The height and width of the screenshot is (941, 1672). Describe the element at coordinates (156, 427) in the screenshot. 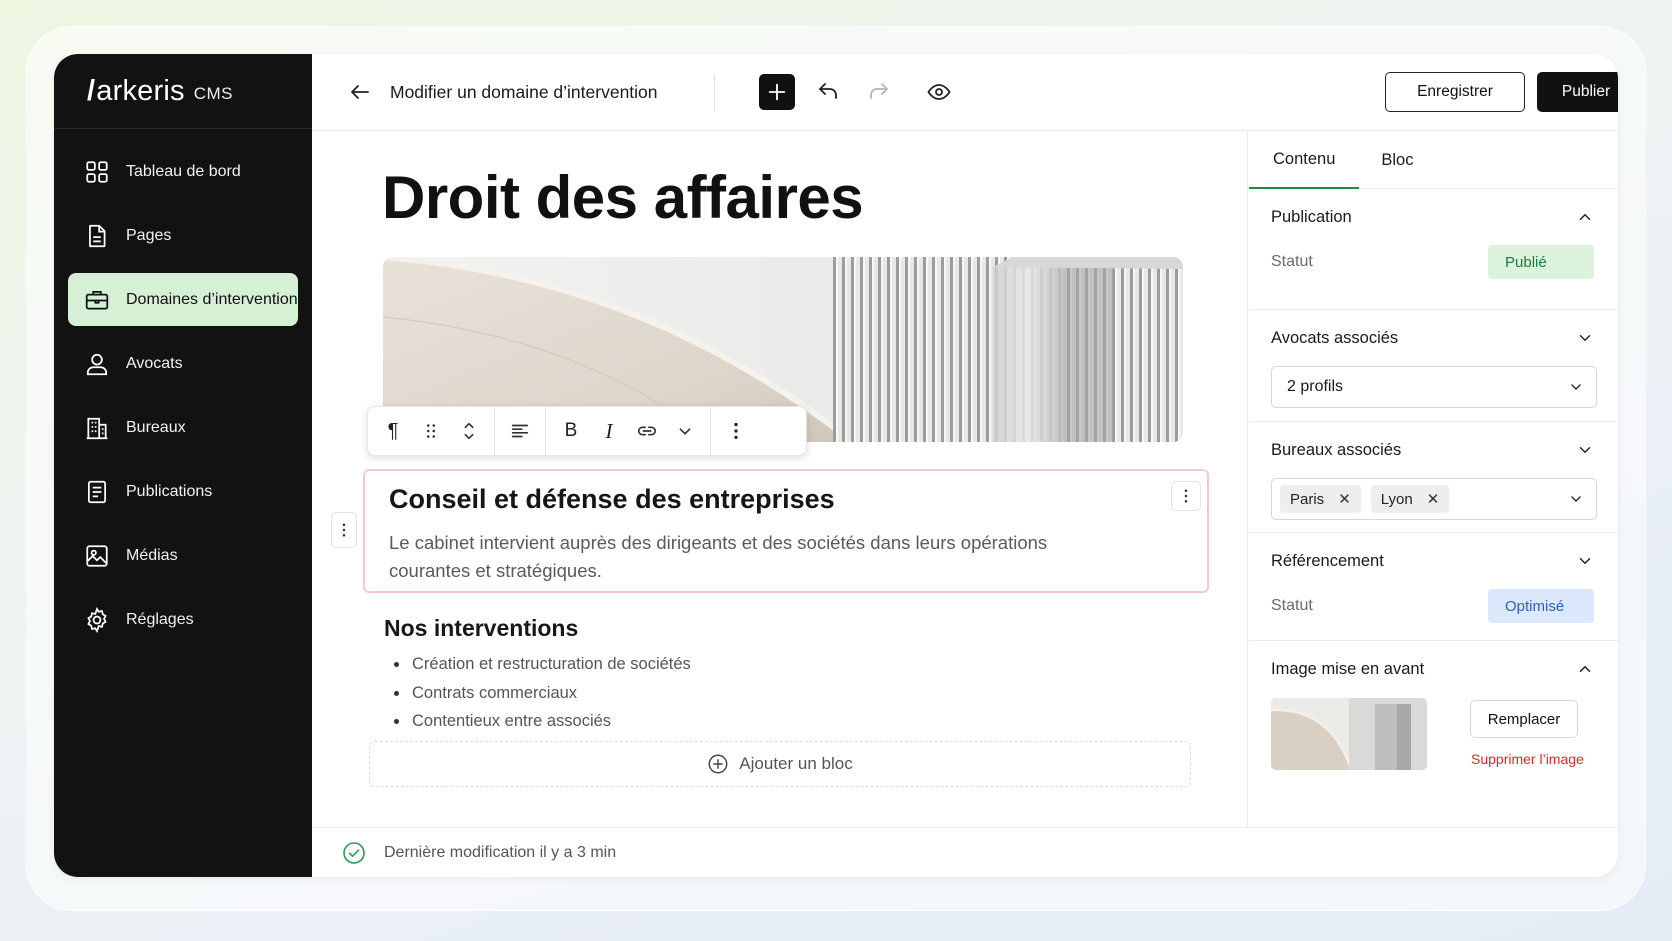

I see `sidebar-item-label: Bureaux` at that location.